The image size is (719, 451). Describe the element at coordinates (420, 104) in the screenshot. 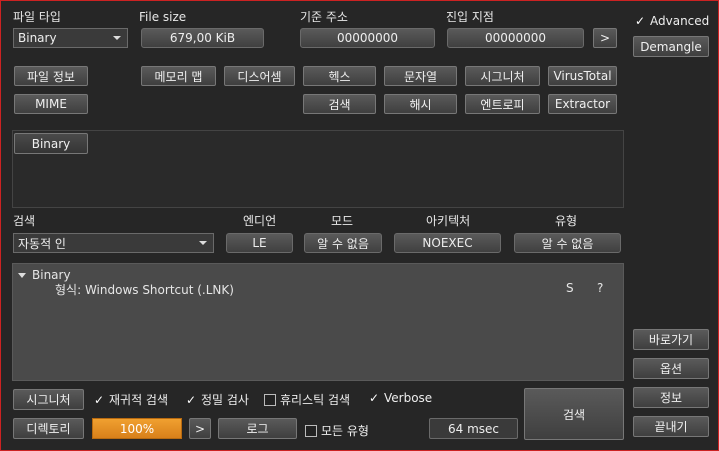

I see `hash-button: 해시` at that location.